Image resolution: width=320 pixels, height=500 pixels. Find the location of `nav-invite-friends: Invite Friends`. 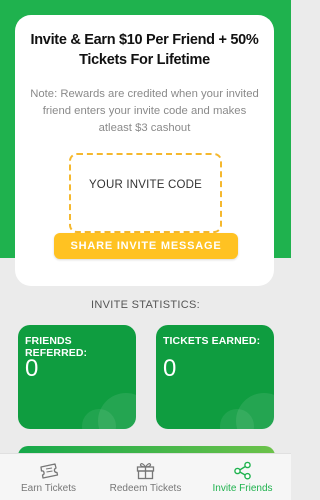

nav-invite-friends: Invite Friends is located at coordinates (242, 477).